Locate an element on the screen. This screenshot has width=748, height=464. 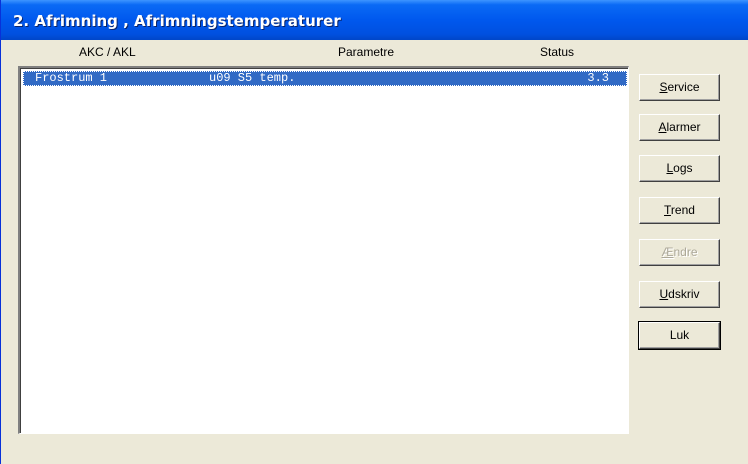
alarmer-button: Alarmer is located at coordinates (679, 127).